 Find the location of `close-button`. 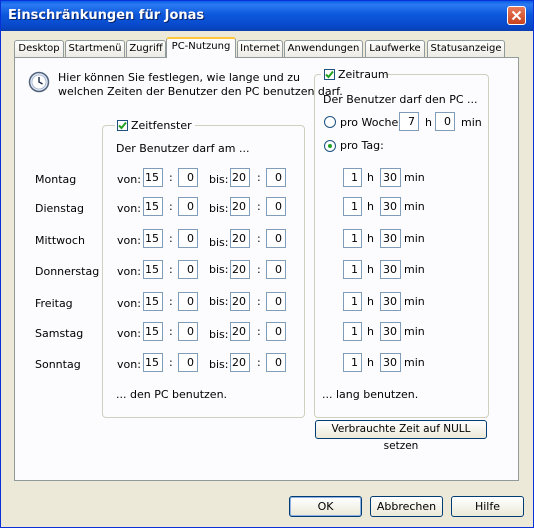

close-button is located at coordinates (516, 15).